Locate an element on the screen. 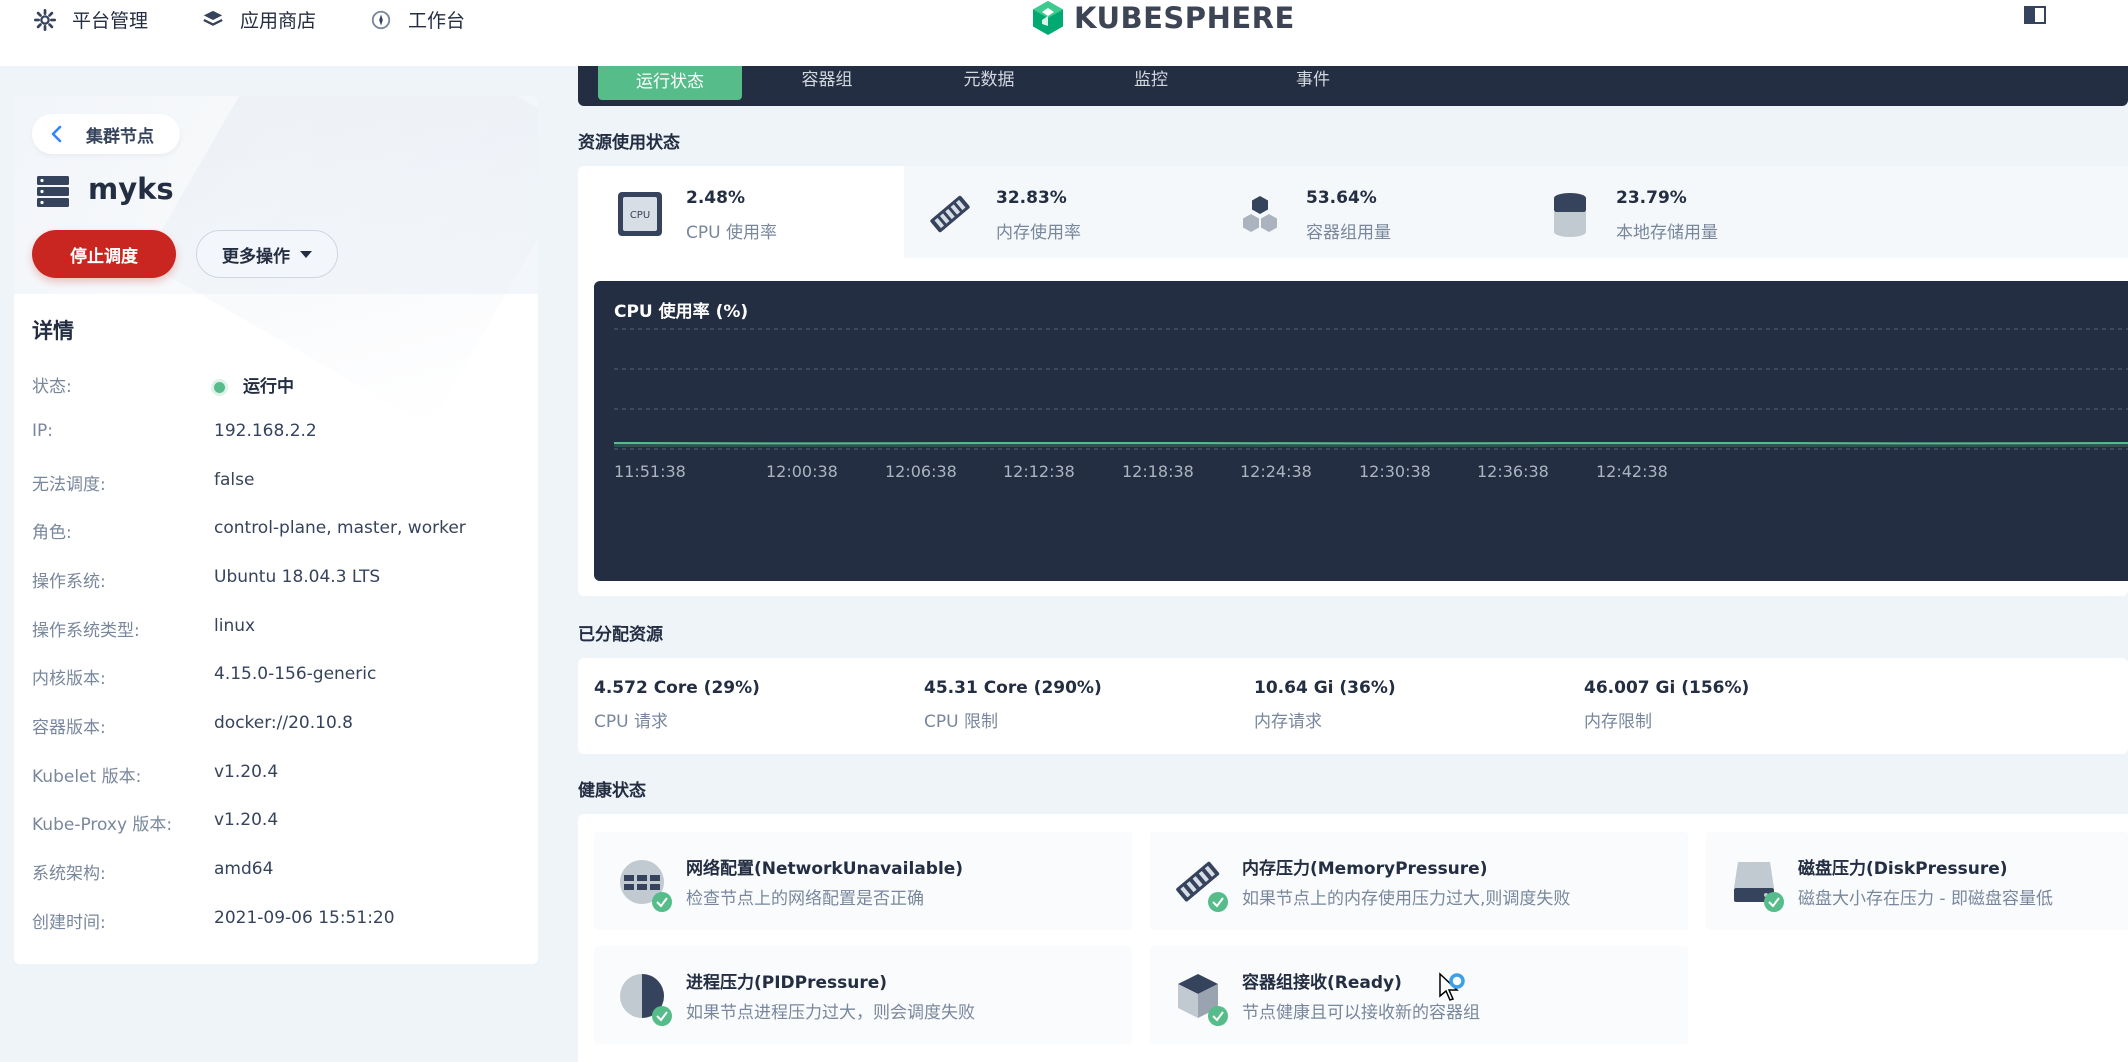 The height and width of the screenshot is (1062, 2128). usage-item-pods: 53.64% 容器组用量 is located at coordinates (1369, 212).